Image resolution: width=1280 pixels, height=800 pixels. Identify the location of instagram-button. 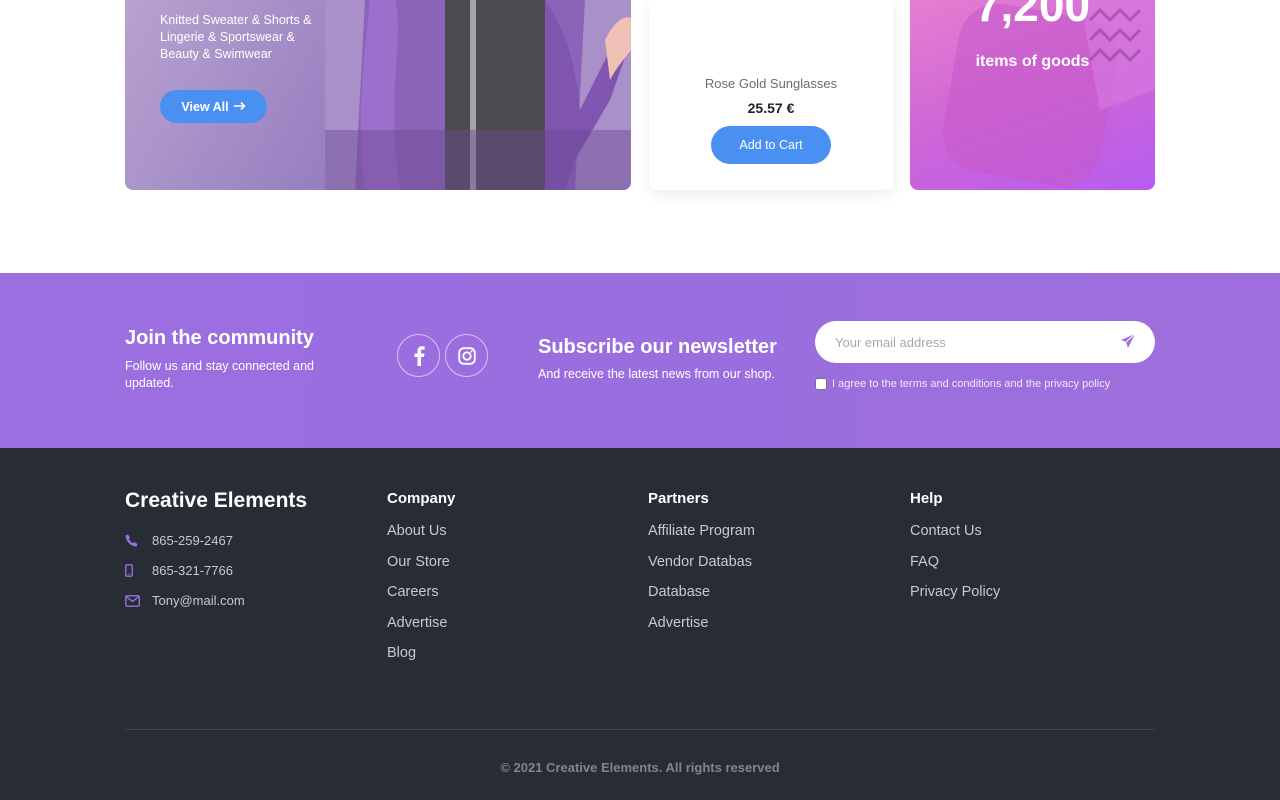
(466, 355).